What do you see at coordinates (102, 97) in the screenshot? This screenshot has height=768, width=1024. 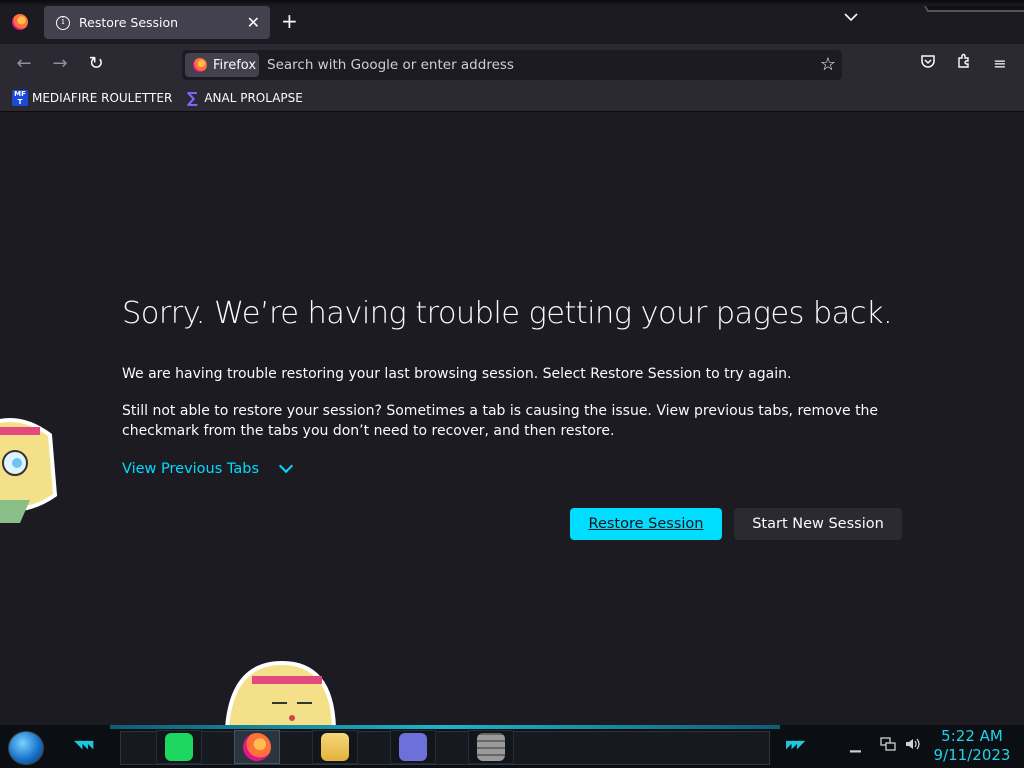 I see `bookmark-label: MEDIAFIRE ROULETTER` at bounding box center [102, 97].